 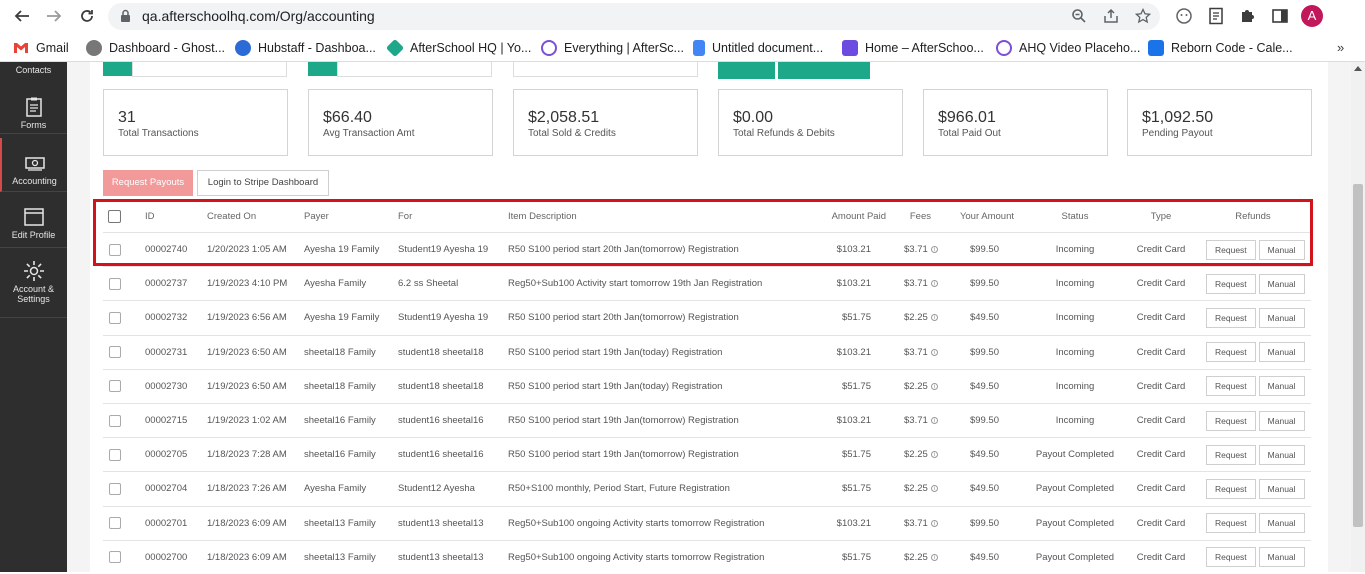 What do you see at coordinates (22, 16) in the screenshot?
I see `back-arrow-icon` at bounding box center [22, 16].